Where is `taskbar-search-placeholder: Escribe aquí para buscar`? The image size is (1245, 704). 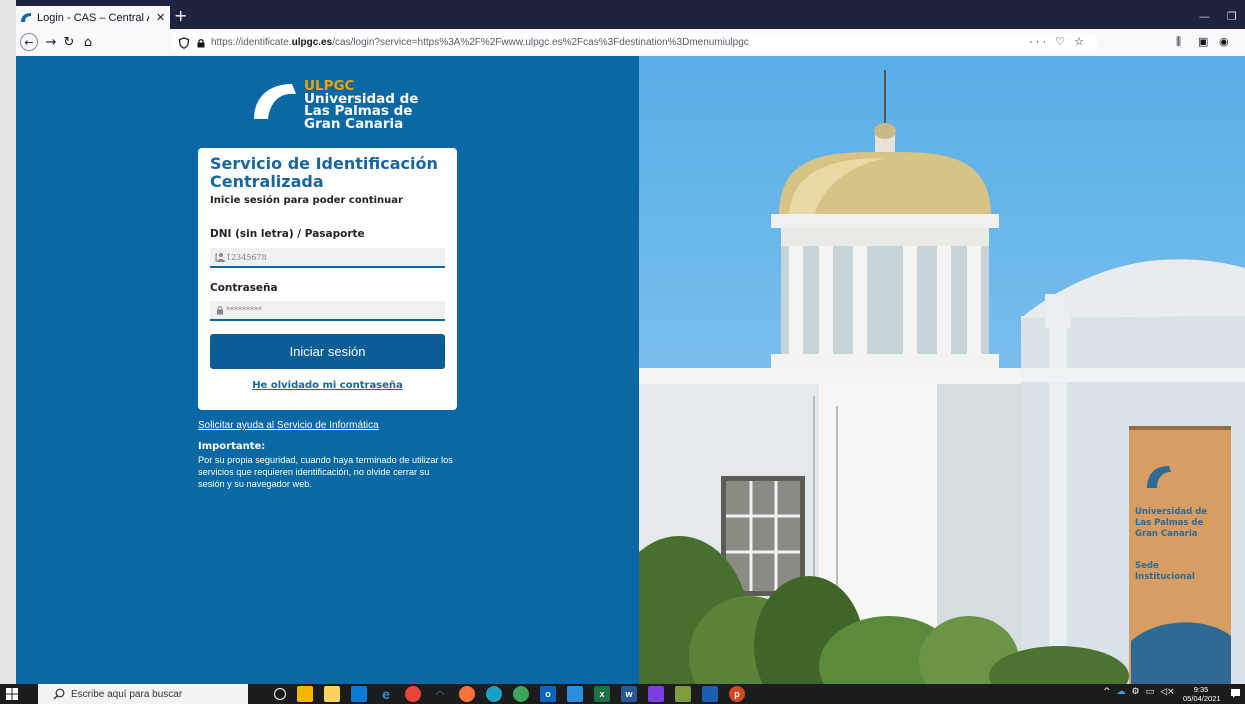 taskbar-search-placeholder: Escribe aquí para buscar is located at coordinates (127, 694).